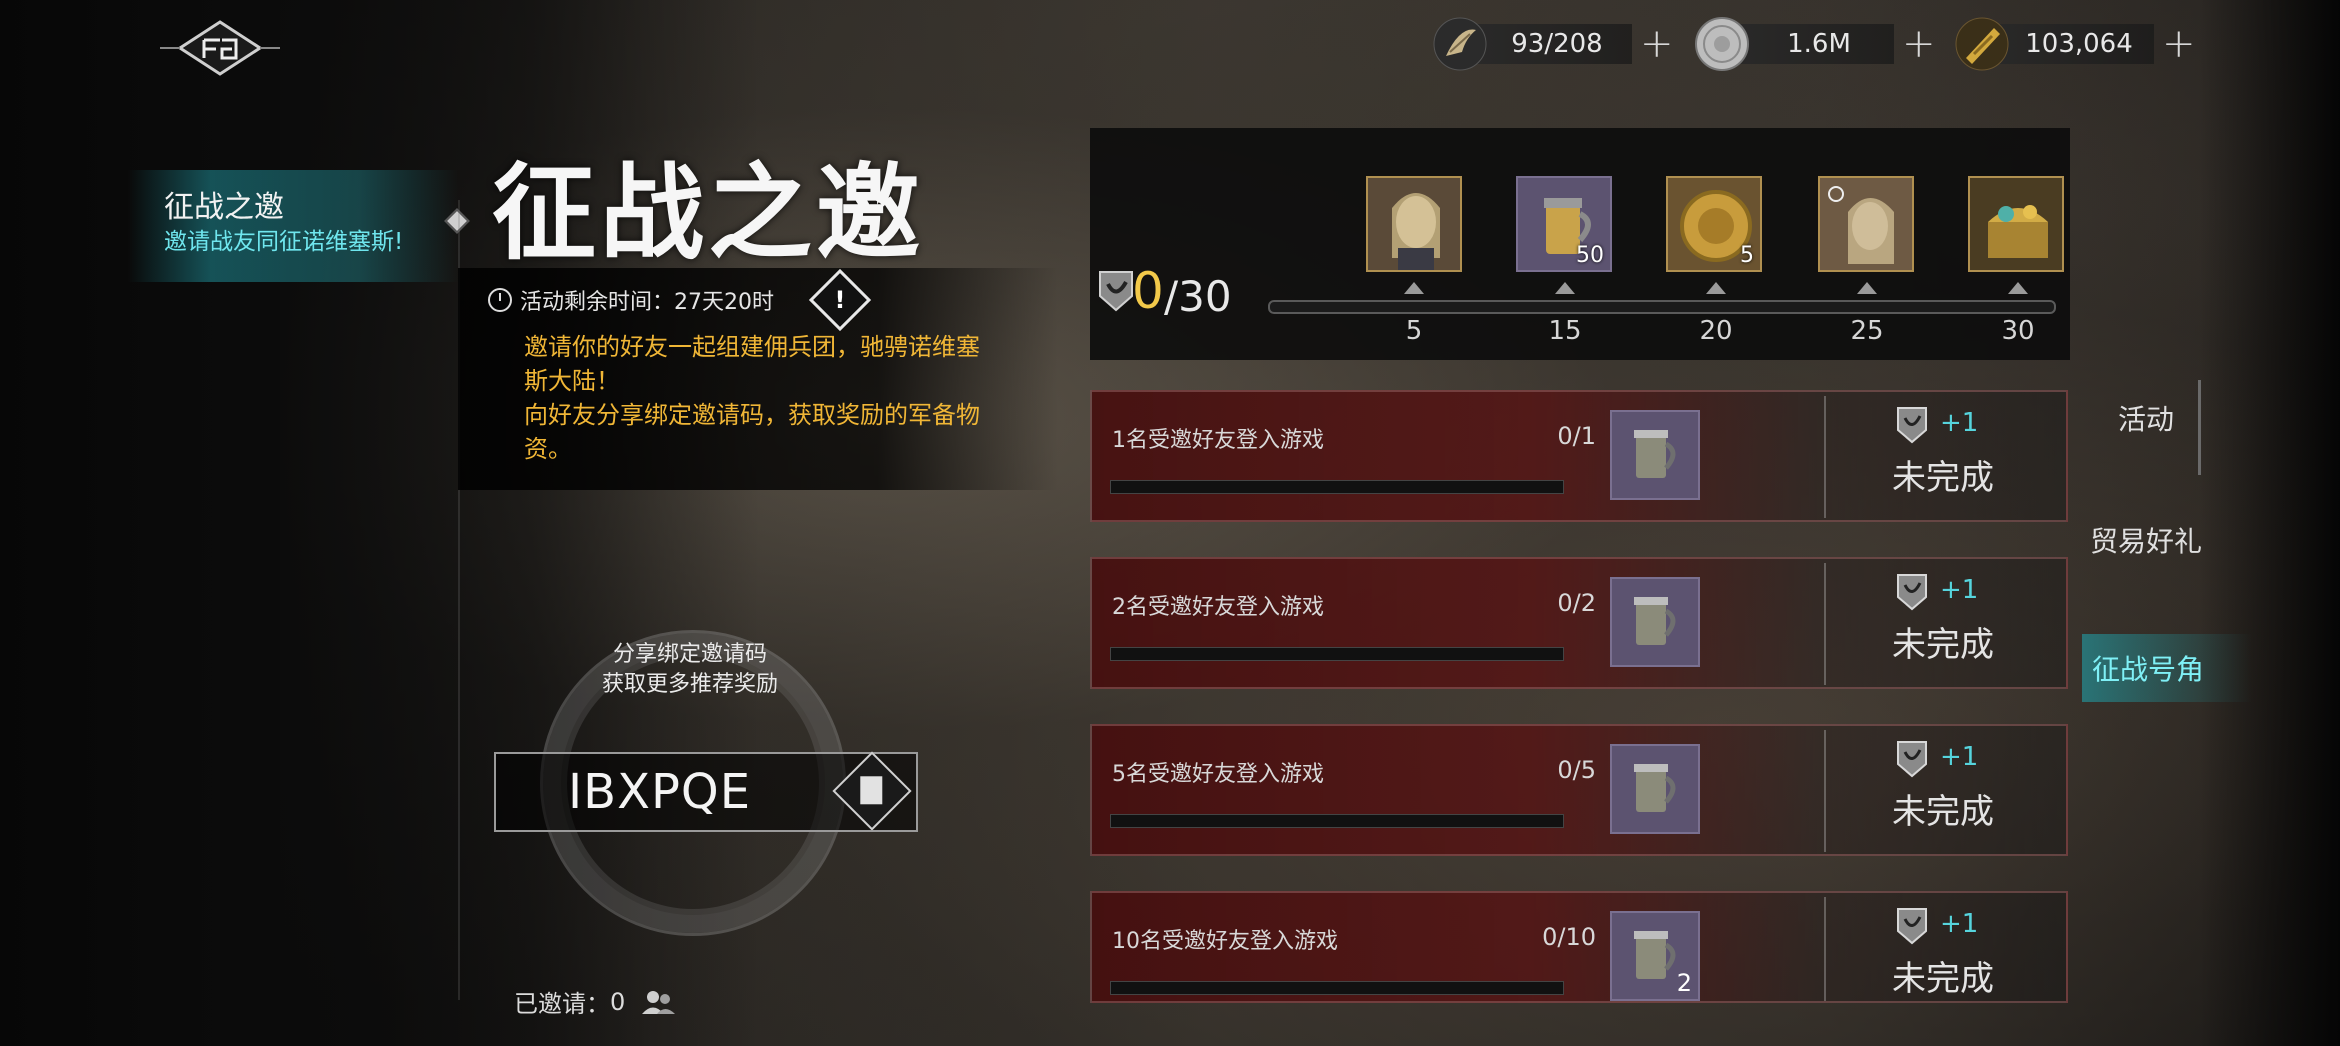  Describe the element at coordinates (1218, 774) in the screenshot. I see `task-label: 5名受邀好友登入游戏` at that location.